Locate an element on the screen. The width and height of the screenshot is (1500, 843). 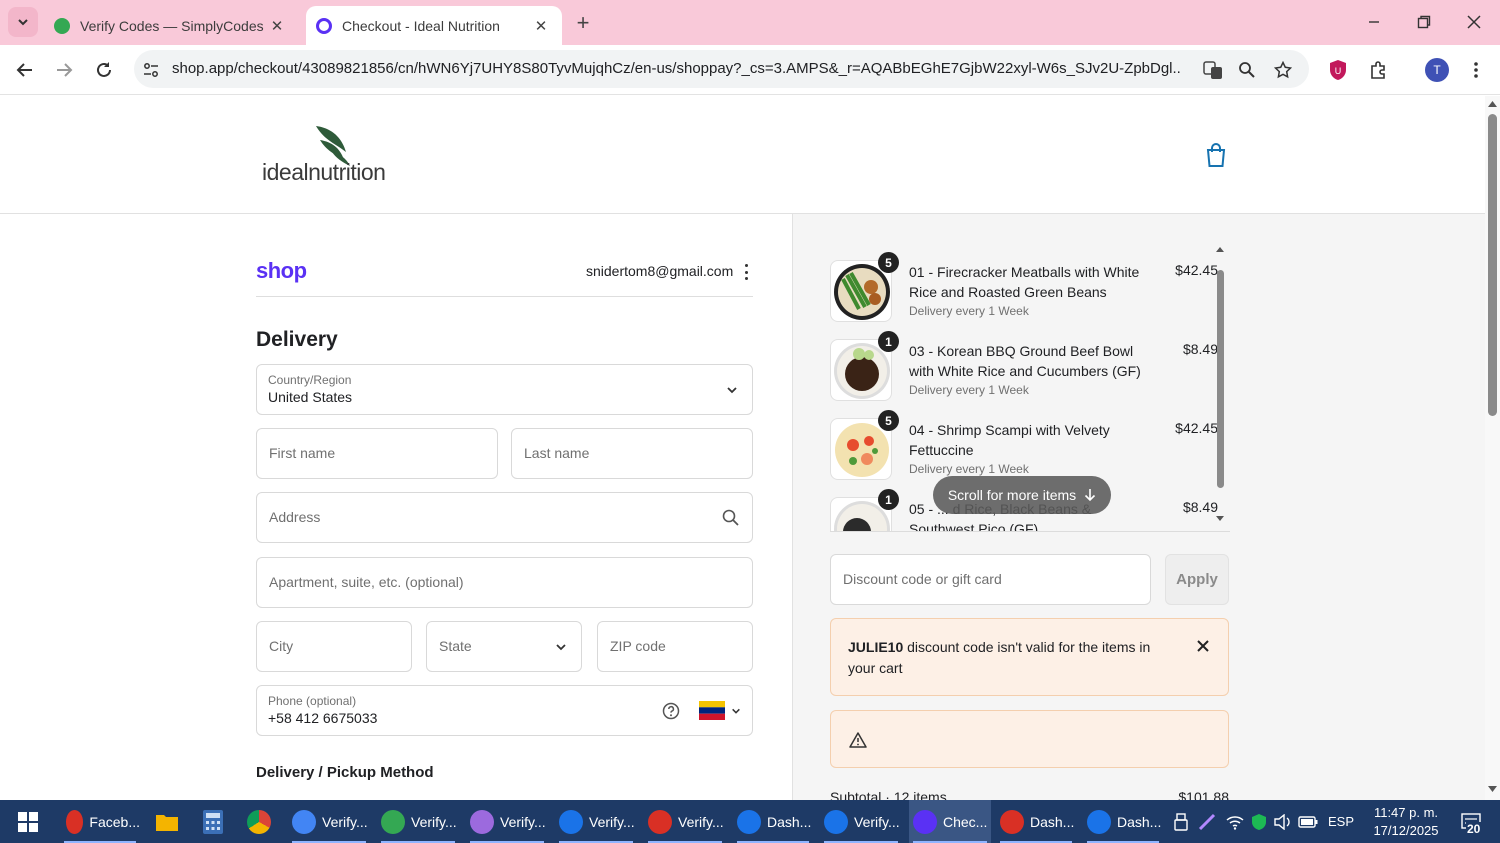
country-value: United States is located at coordinates (310, 397).